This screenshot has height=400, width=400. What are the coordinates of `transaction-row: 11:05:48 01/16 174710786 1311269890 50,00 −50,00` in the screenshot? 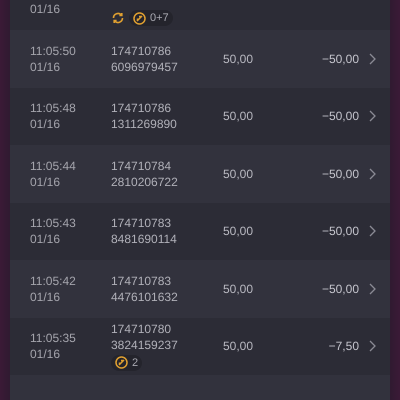 It's located at (200, 116).